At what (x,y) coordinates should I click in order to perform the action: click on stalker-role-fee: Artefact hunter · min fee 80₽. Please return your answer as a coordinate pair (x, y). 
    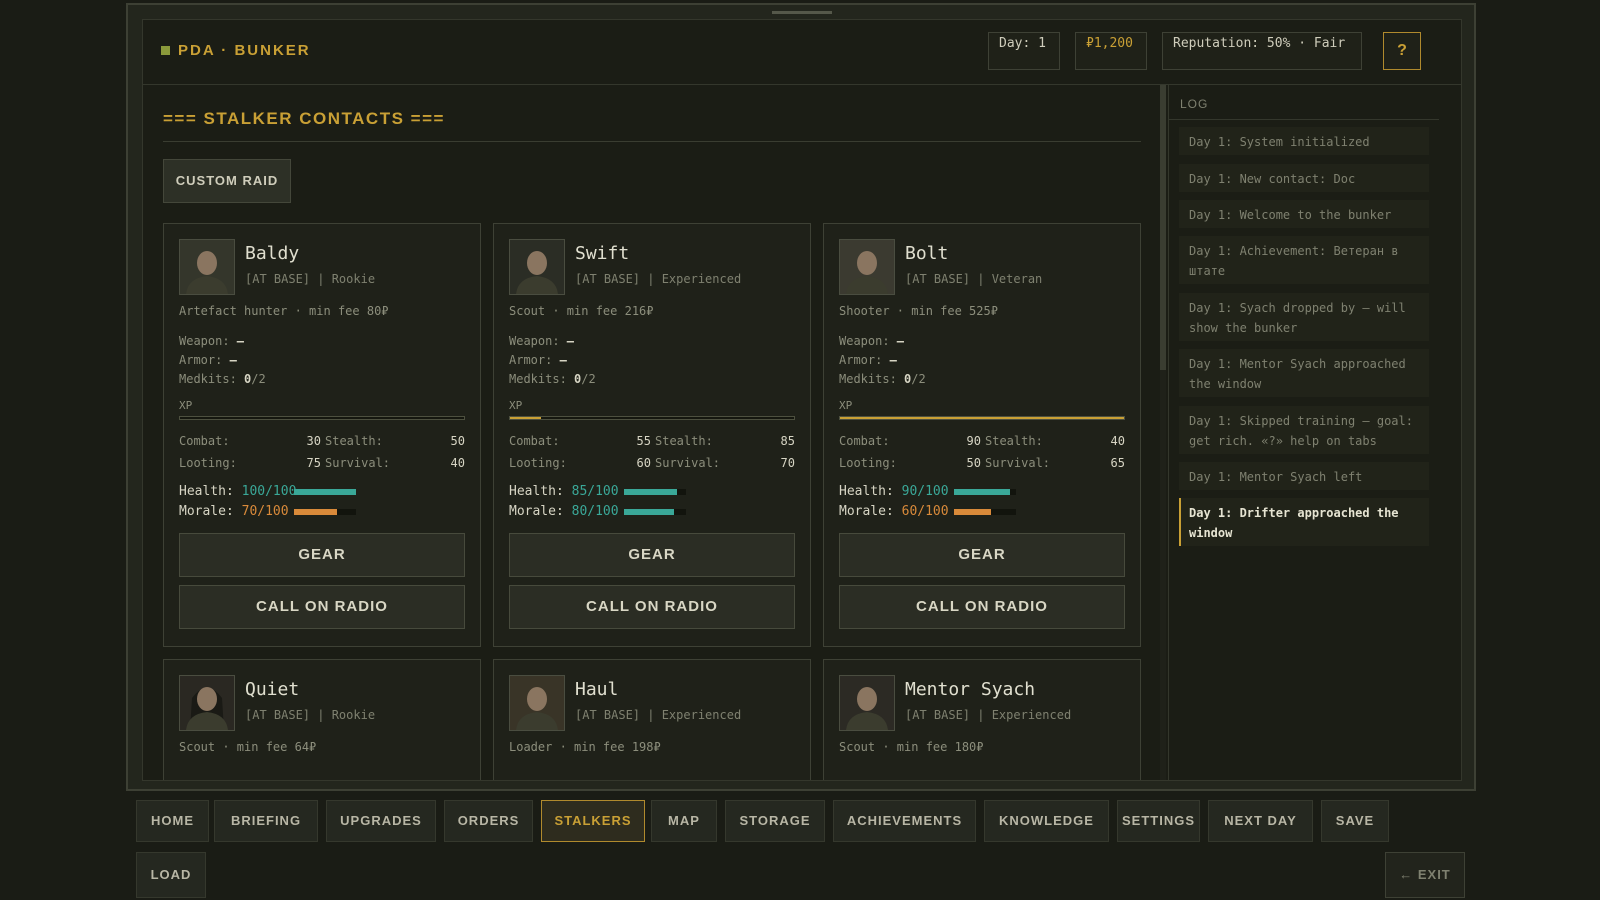
    Looking at the image, I should click on (284, 311).